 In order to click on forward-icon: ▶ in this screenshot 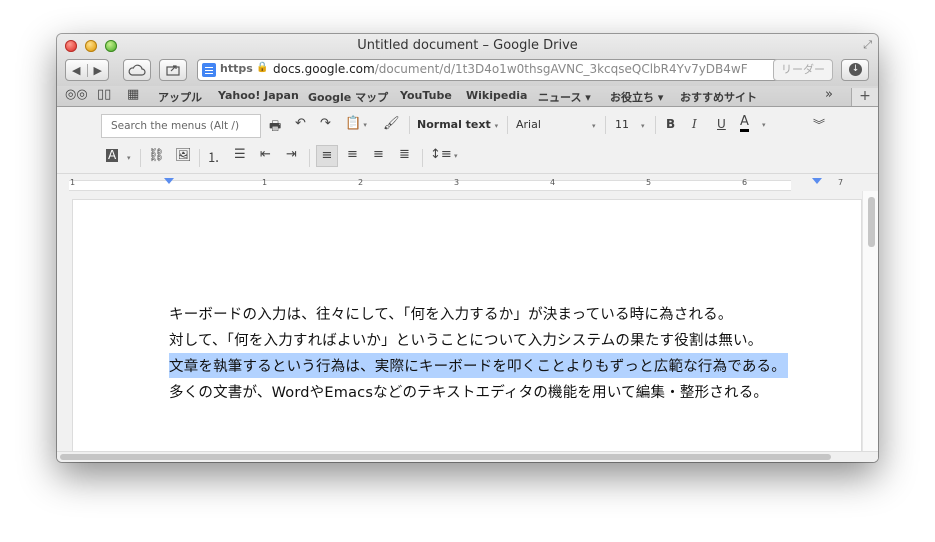, I will do `click(95, 70)`.